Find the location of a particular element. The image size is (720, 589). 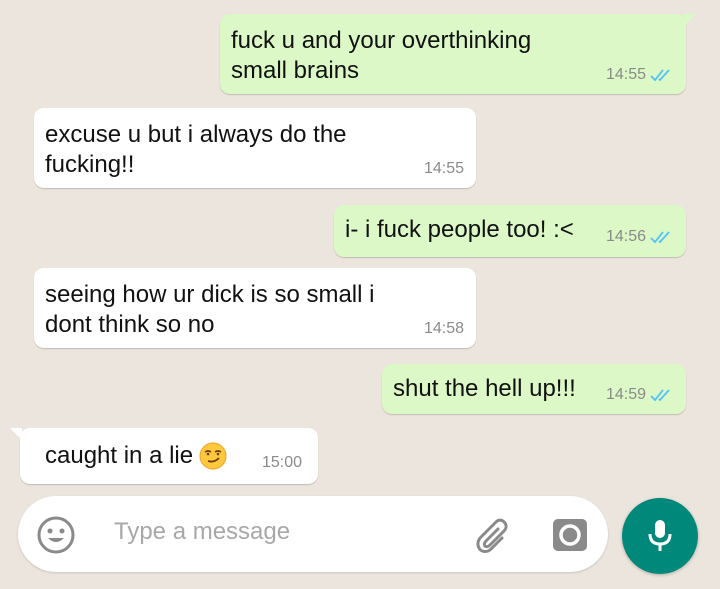

message-meta: 14:59 is located at coordinates (641, 395).